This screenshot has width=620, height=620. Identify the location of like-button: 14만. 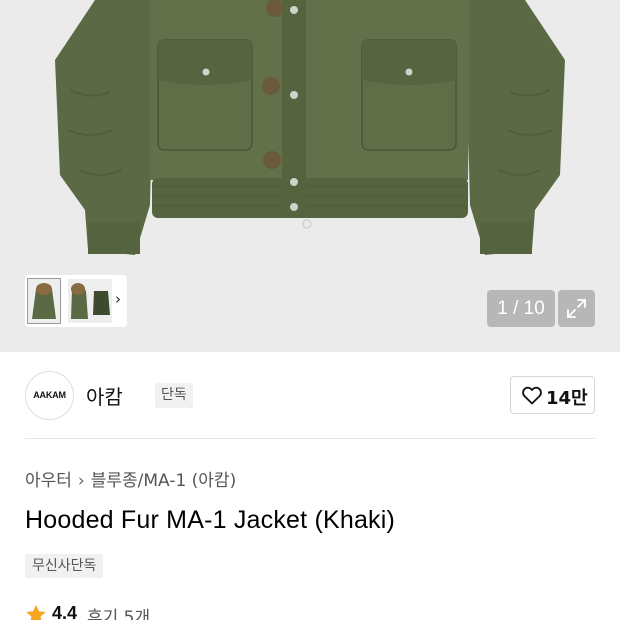
(552, 395).